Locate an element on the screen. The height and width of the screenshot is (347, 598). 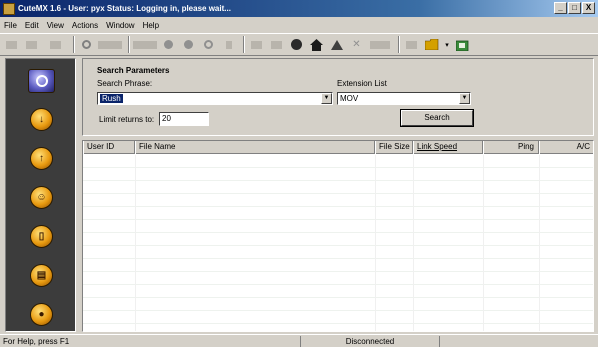
users-panel-icon: ☺ is located at coordinates (41, 197).